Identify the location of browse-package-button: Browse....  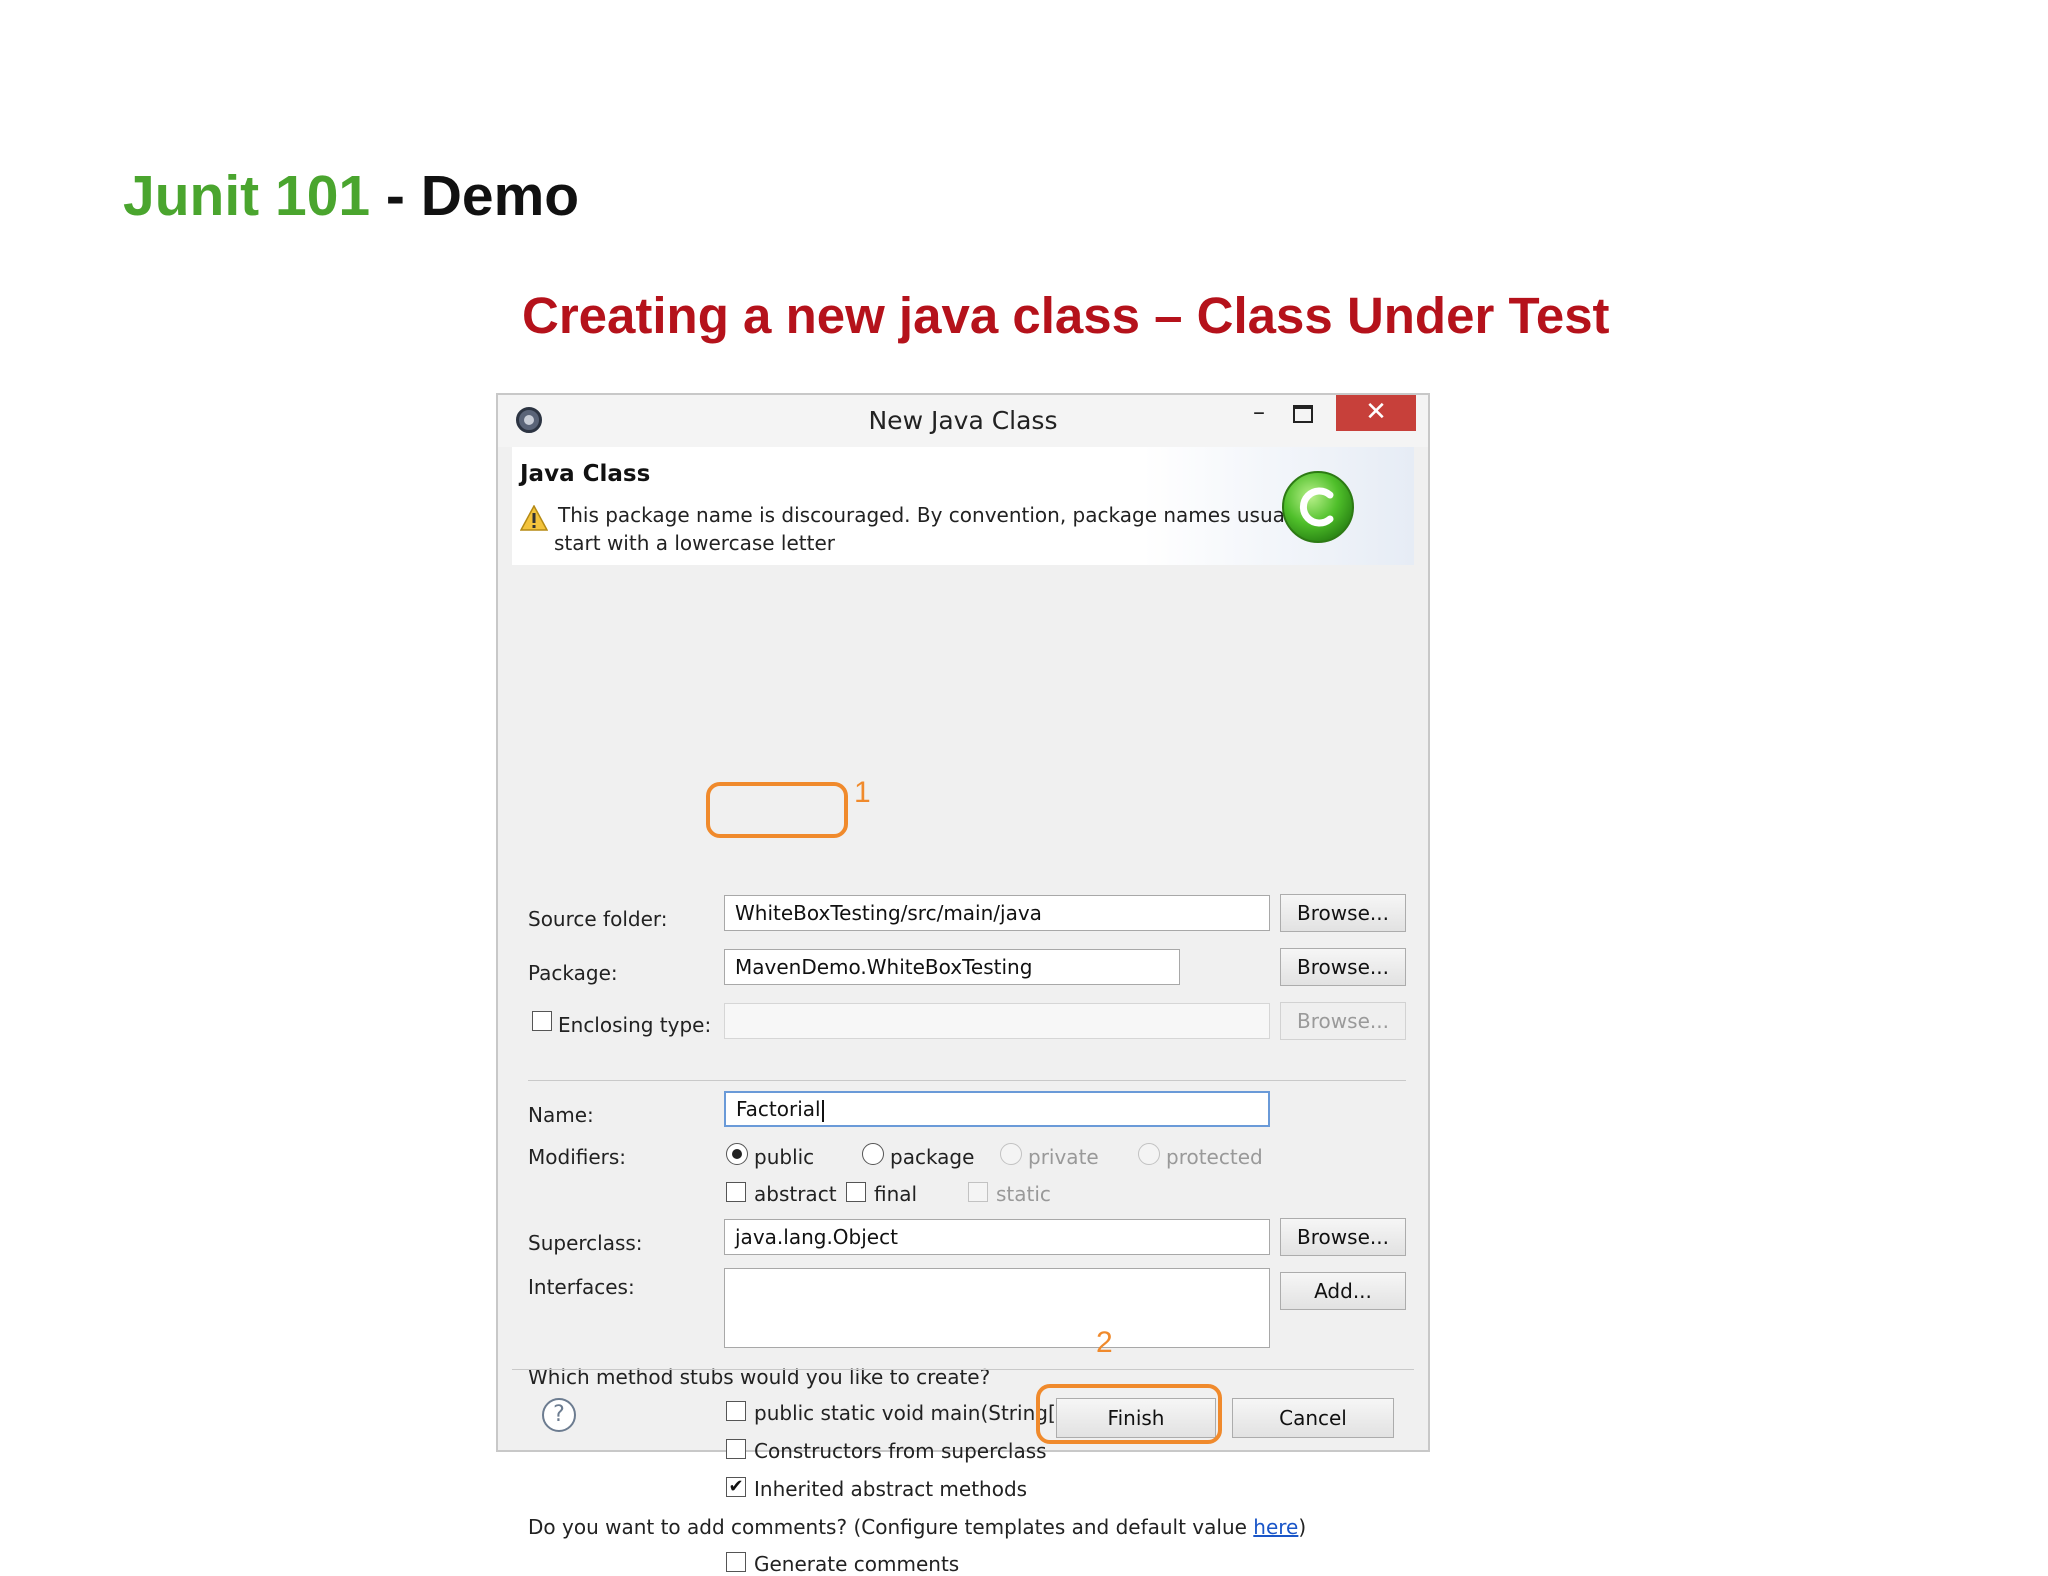
(1343, 967).